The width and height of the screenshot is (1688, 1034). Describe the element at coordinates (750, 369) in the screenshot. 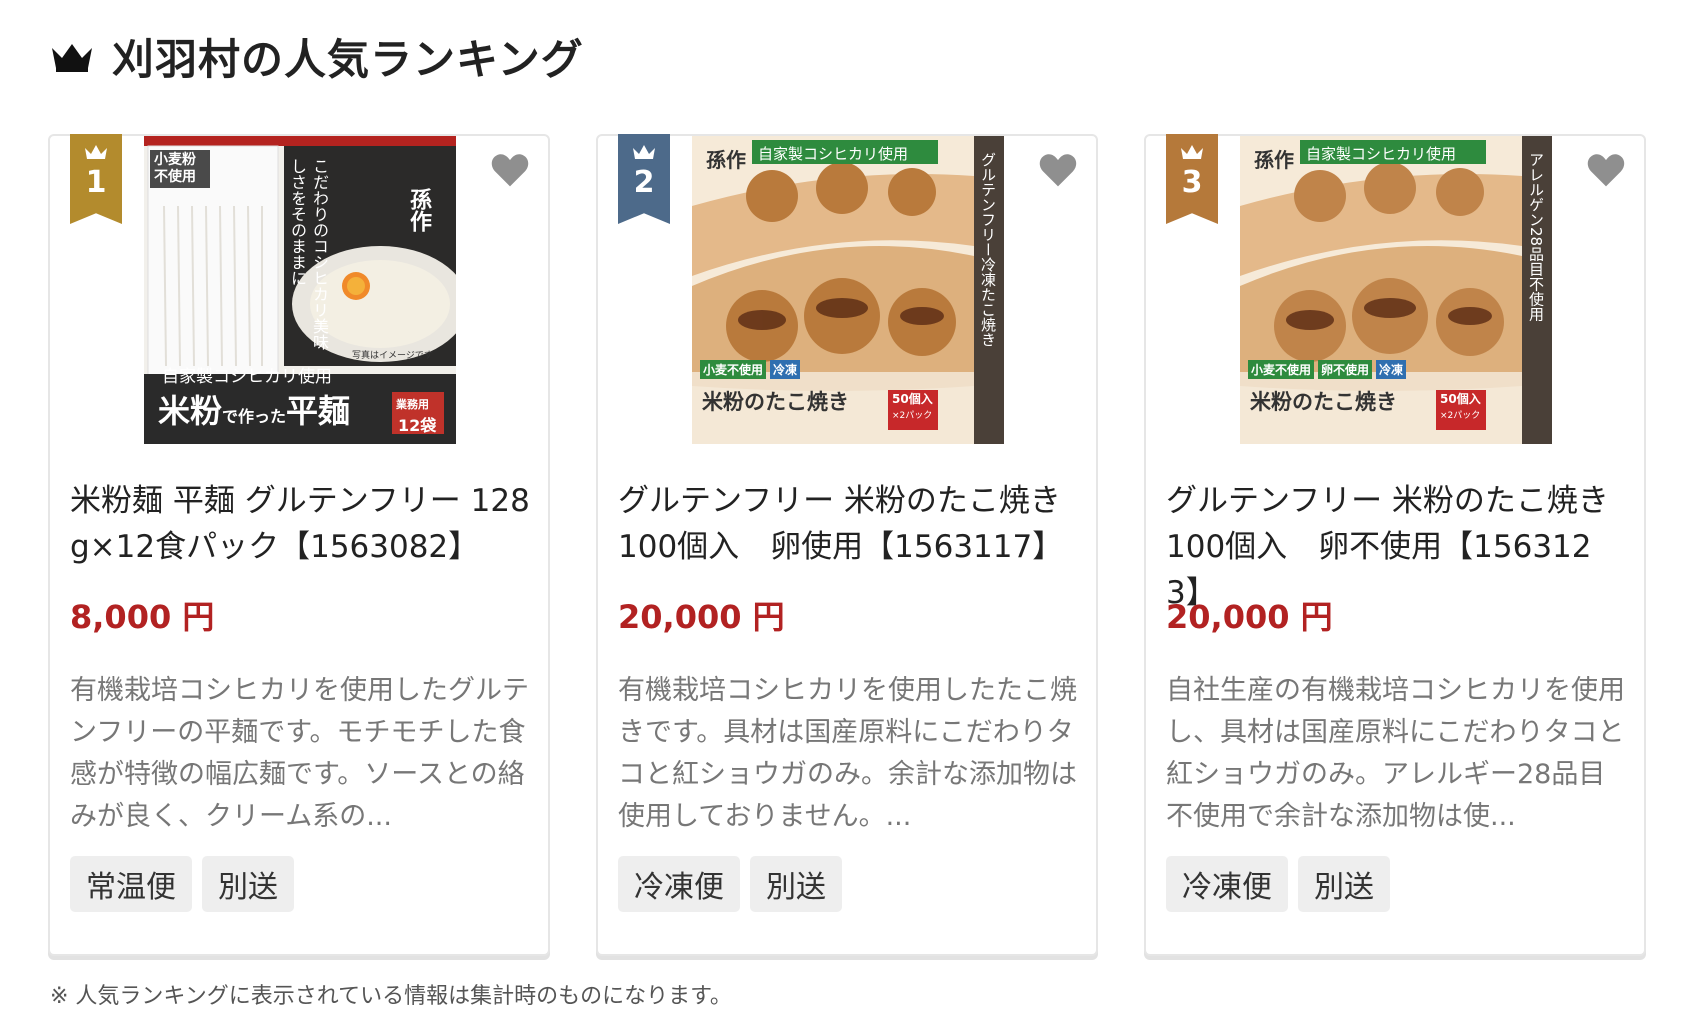

I see `image-labels: 小麦不使用 冷凍` at that location.